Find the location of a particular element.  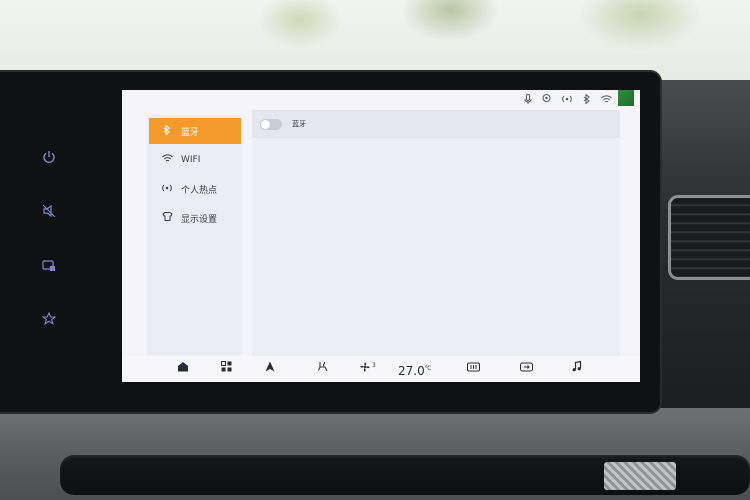

fan-icon is located at coordinates (365, 369).